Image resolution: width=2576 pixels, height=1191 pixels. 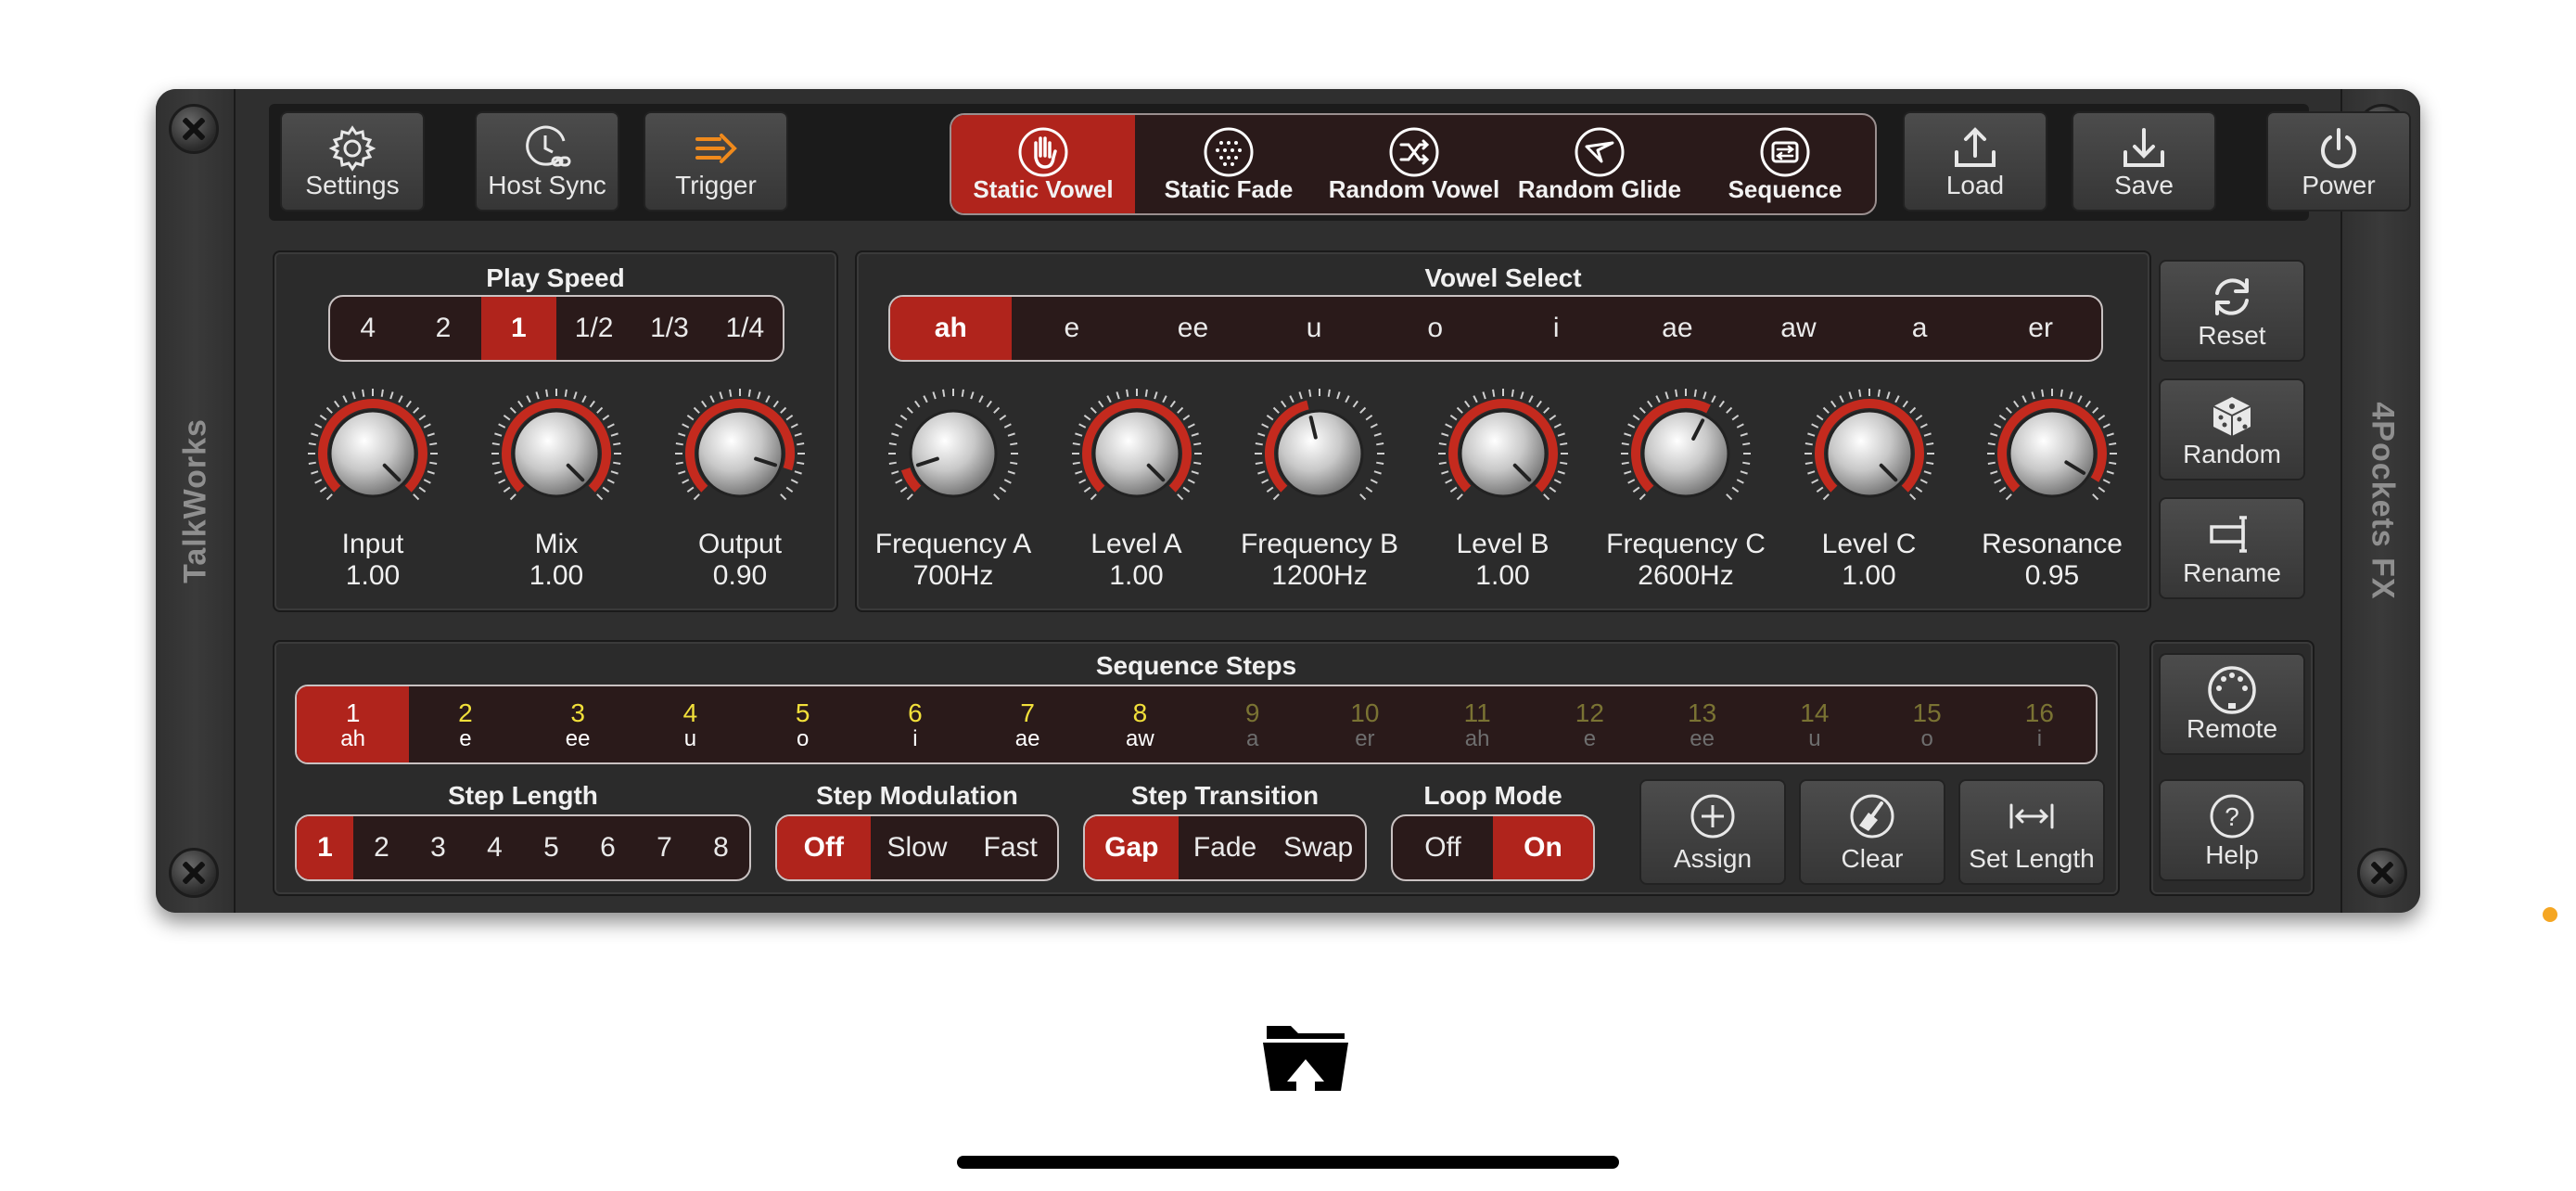 I want to click on sequence-step: 11 ah, so click(x=1478, y=724).